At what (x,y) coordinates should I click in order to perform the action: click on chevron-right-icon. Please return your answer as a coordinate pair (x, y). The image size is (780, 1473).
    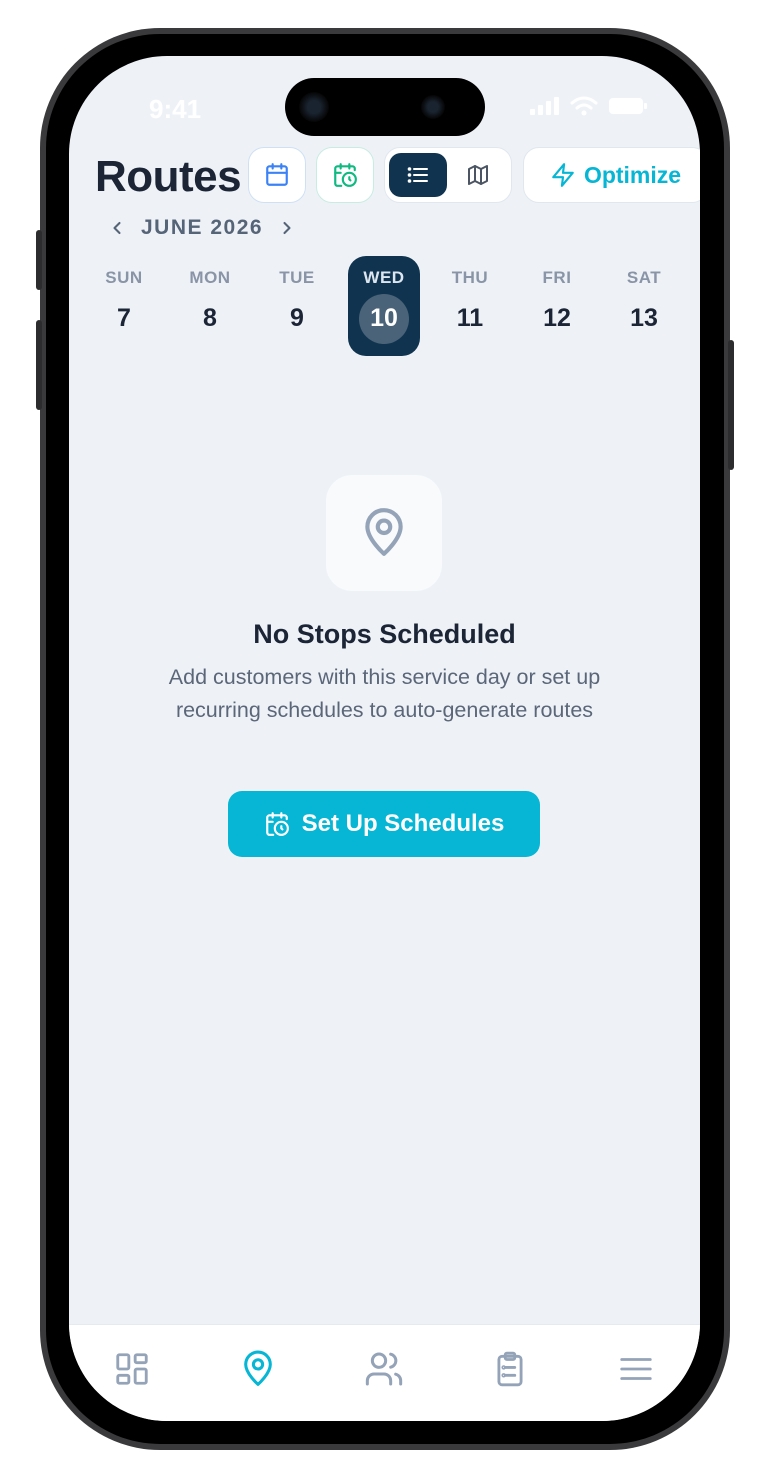
    Looking at the image, I should click on (287, 228).